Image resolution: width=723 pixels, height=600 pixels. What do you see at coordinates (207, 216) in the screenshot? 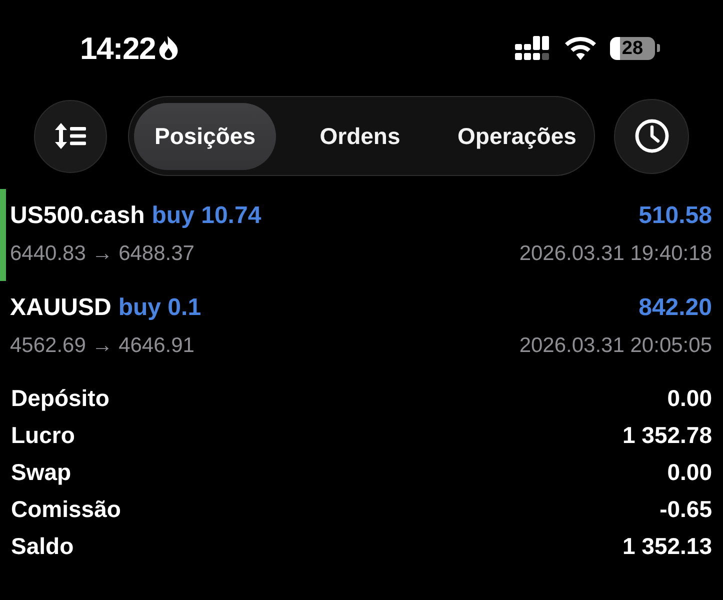
I see `trade-volume: buy 10.74` at bounding box center [207, 216].